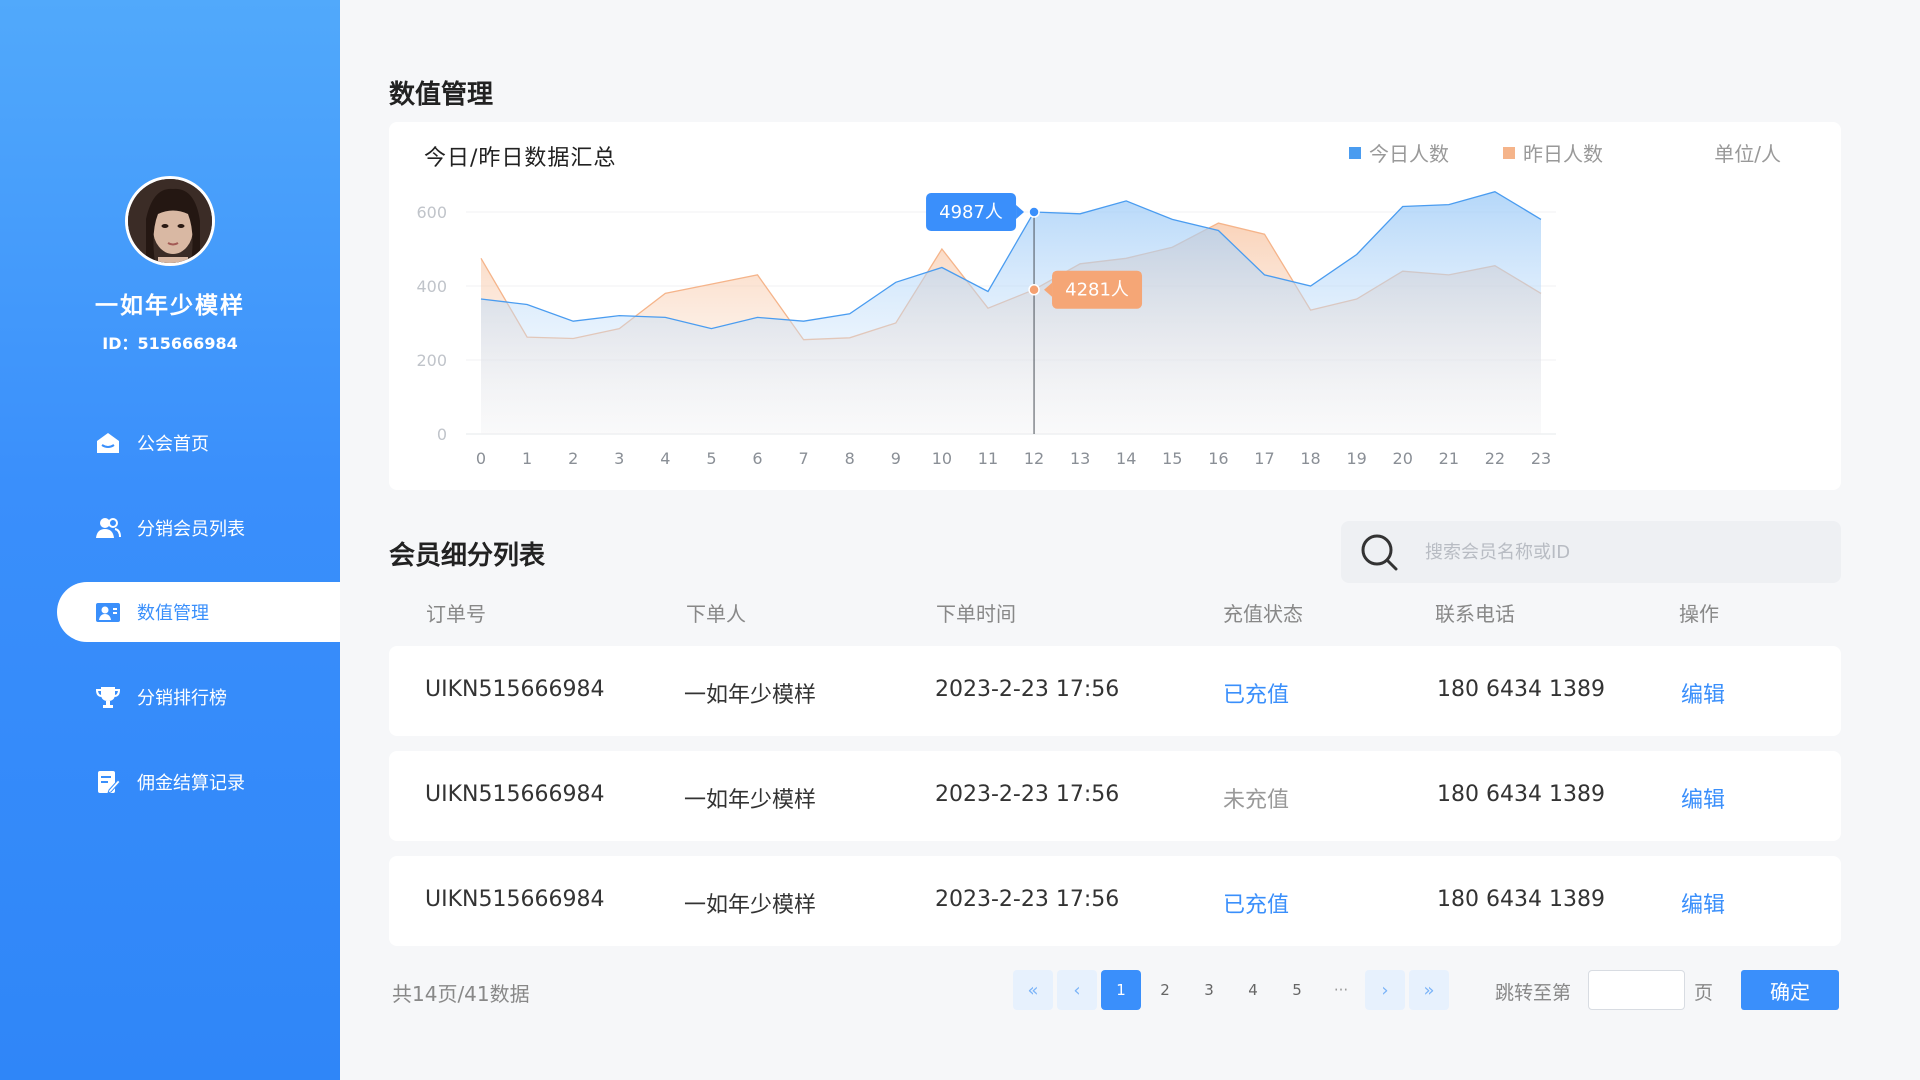  I want to click on pagination: « ‹ 1 2 3 4 5 ··· › », so click(1233, 990).